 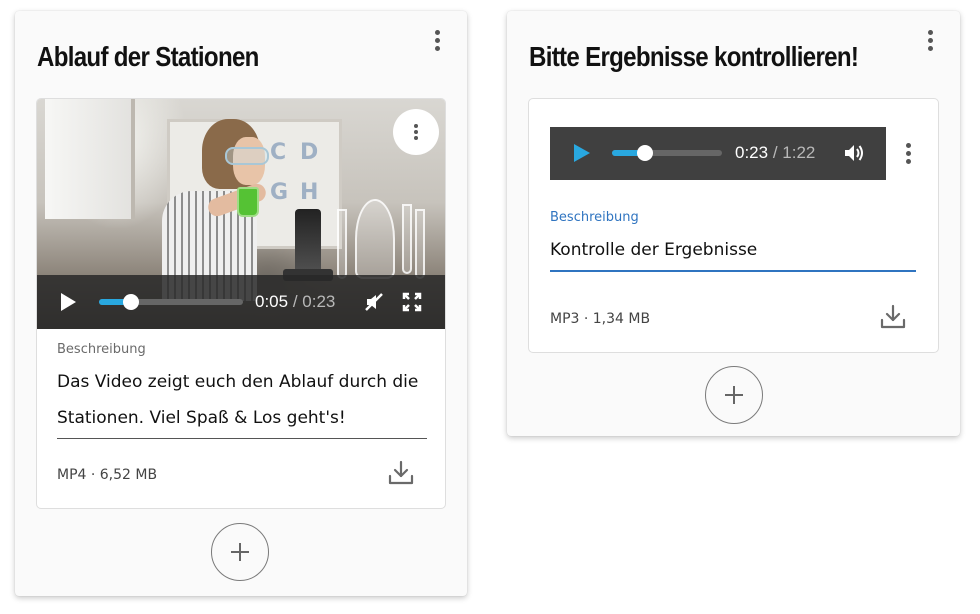 I want to click on audio-time: 0:23 / 1:22, so click(x=775, y=153).